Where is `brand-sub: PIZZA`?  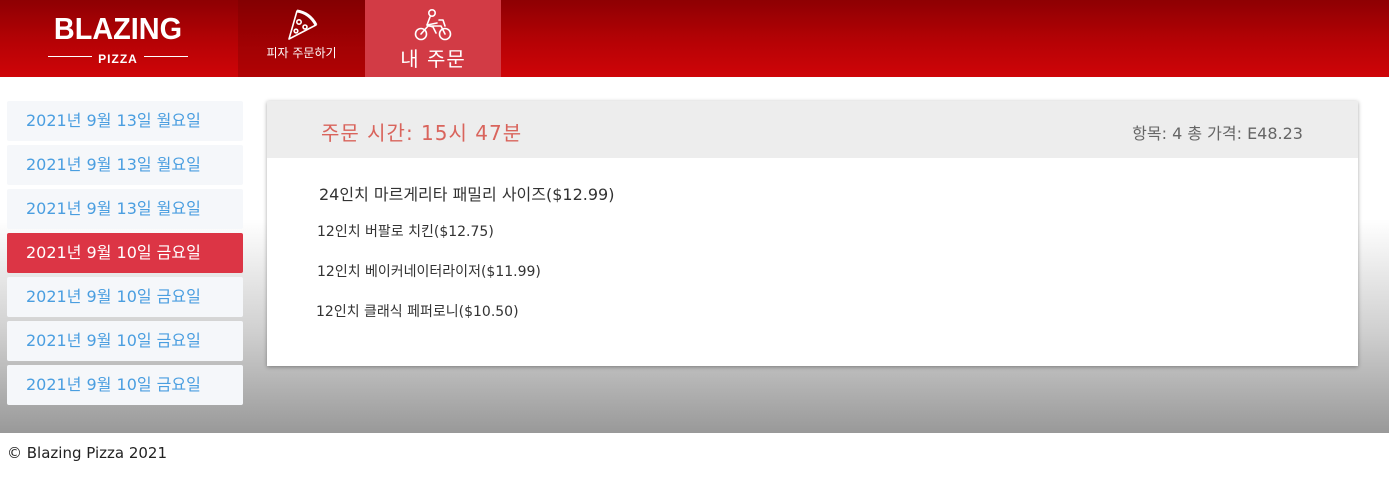
brand-sub: PIZZA is located at coordinates (118, 59).